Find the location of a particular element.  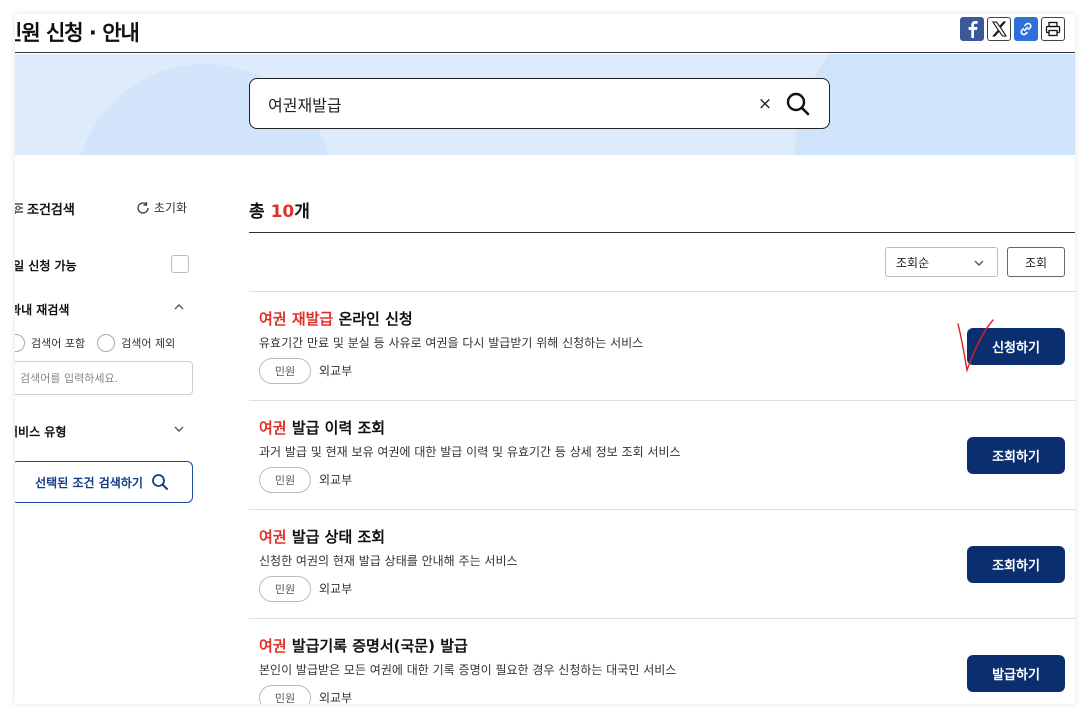

facebook-icon is located at coordinates (973, 29).